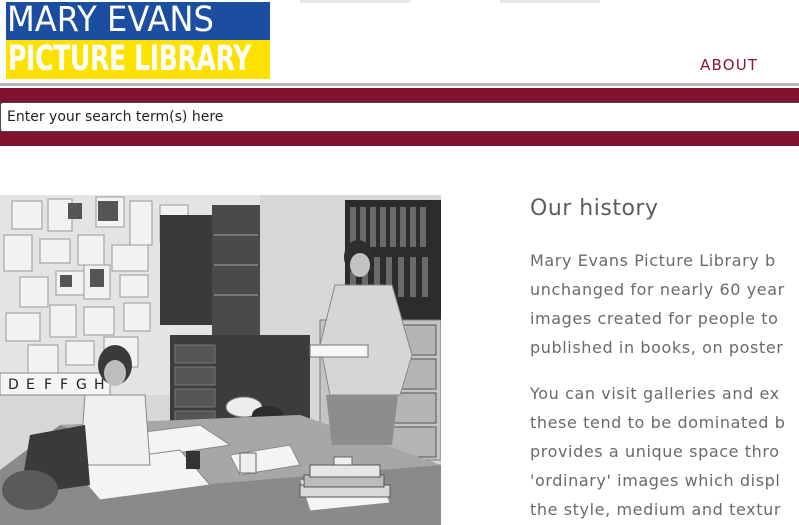  Describe the element at coordinates (30, 385) in the screenshot. I see `svg-text: E` at that location.